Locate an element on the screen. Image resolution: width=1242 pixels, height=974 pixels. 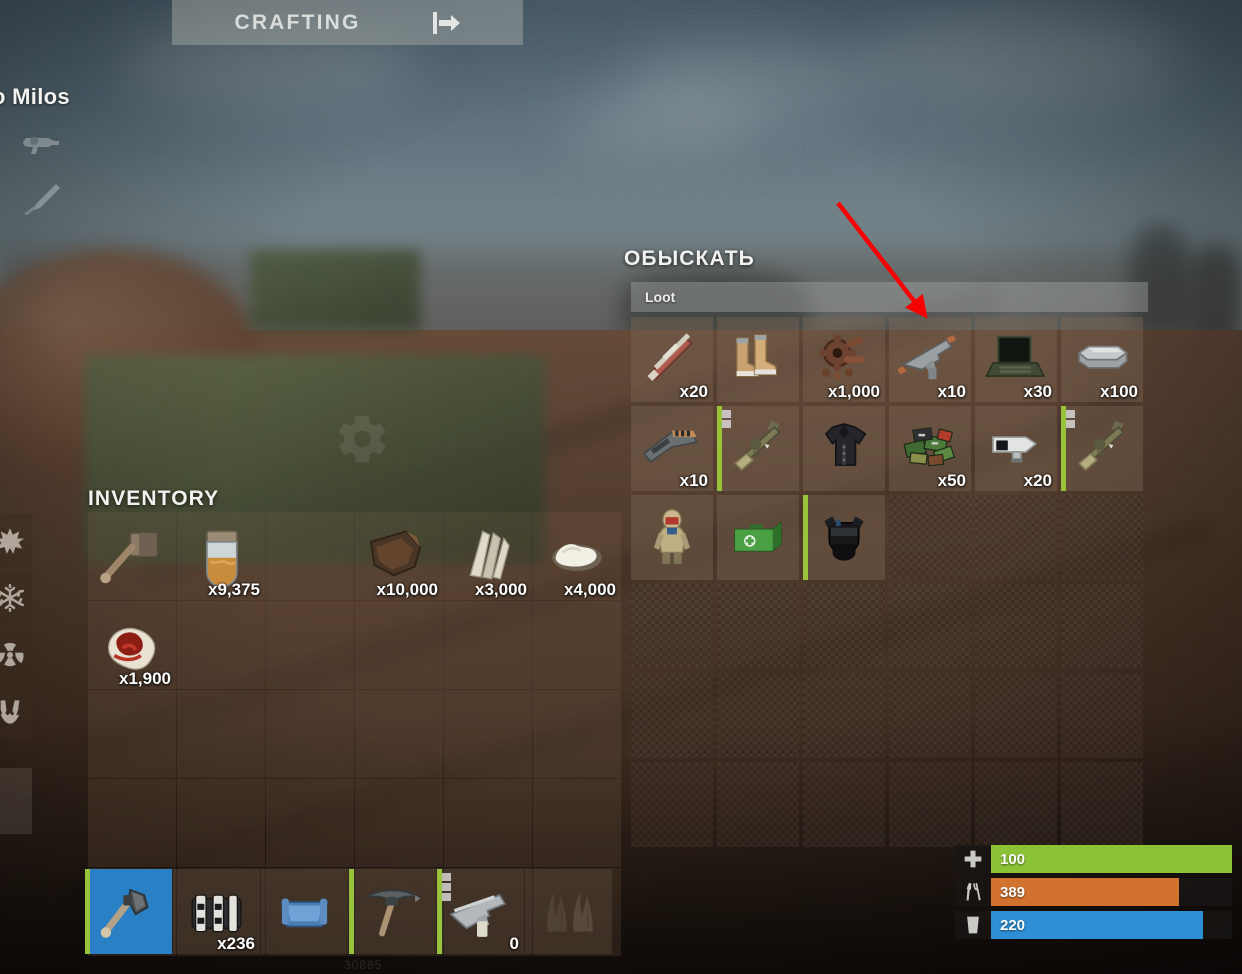
loot-slot-hazmat-suit is located at coordinates (672, 537).